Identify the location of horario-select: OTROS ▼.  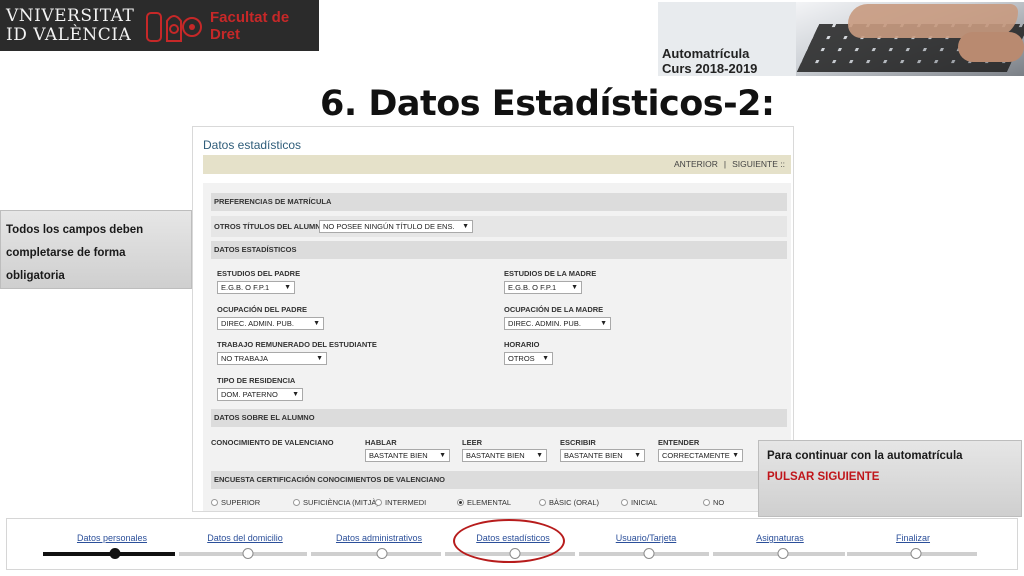
(528, 358).